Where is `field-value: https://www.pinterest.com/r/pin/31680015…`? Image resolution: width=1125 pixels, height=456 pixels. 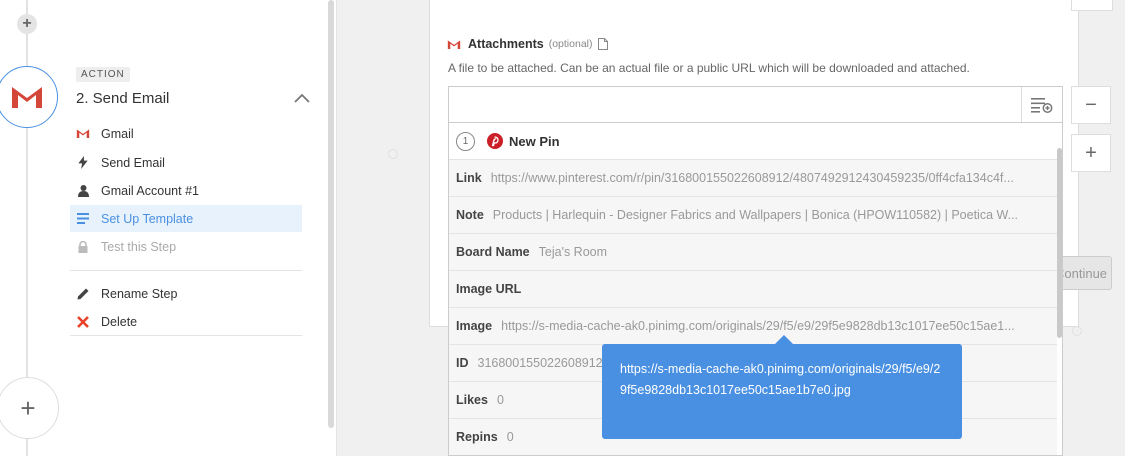 field-value: https://www.pinterest.com/r/pin/31680015… is located at coordinates (752, 178).